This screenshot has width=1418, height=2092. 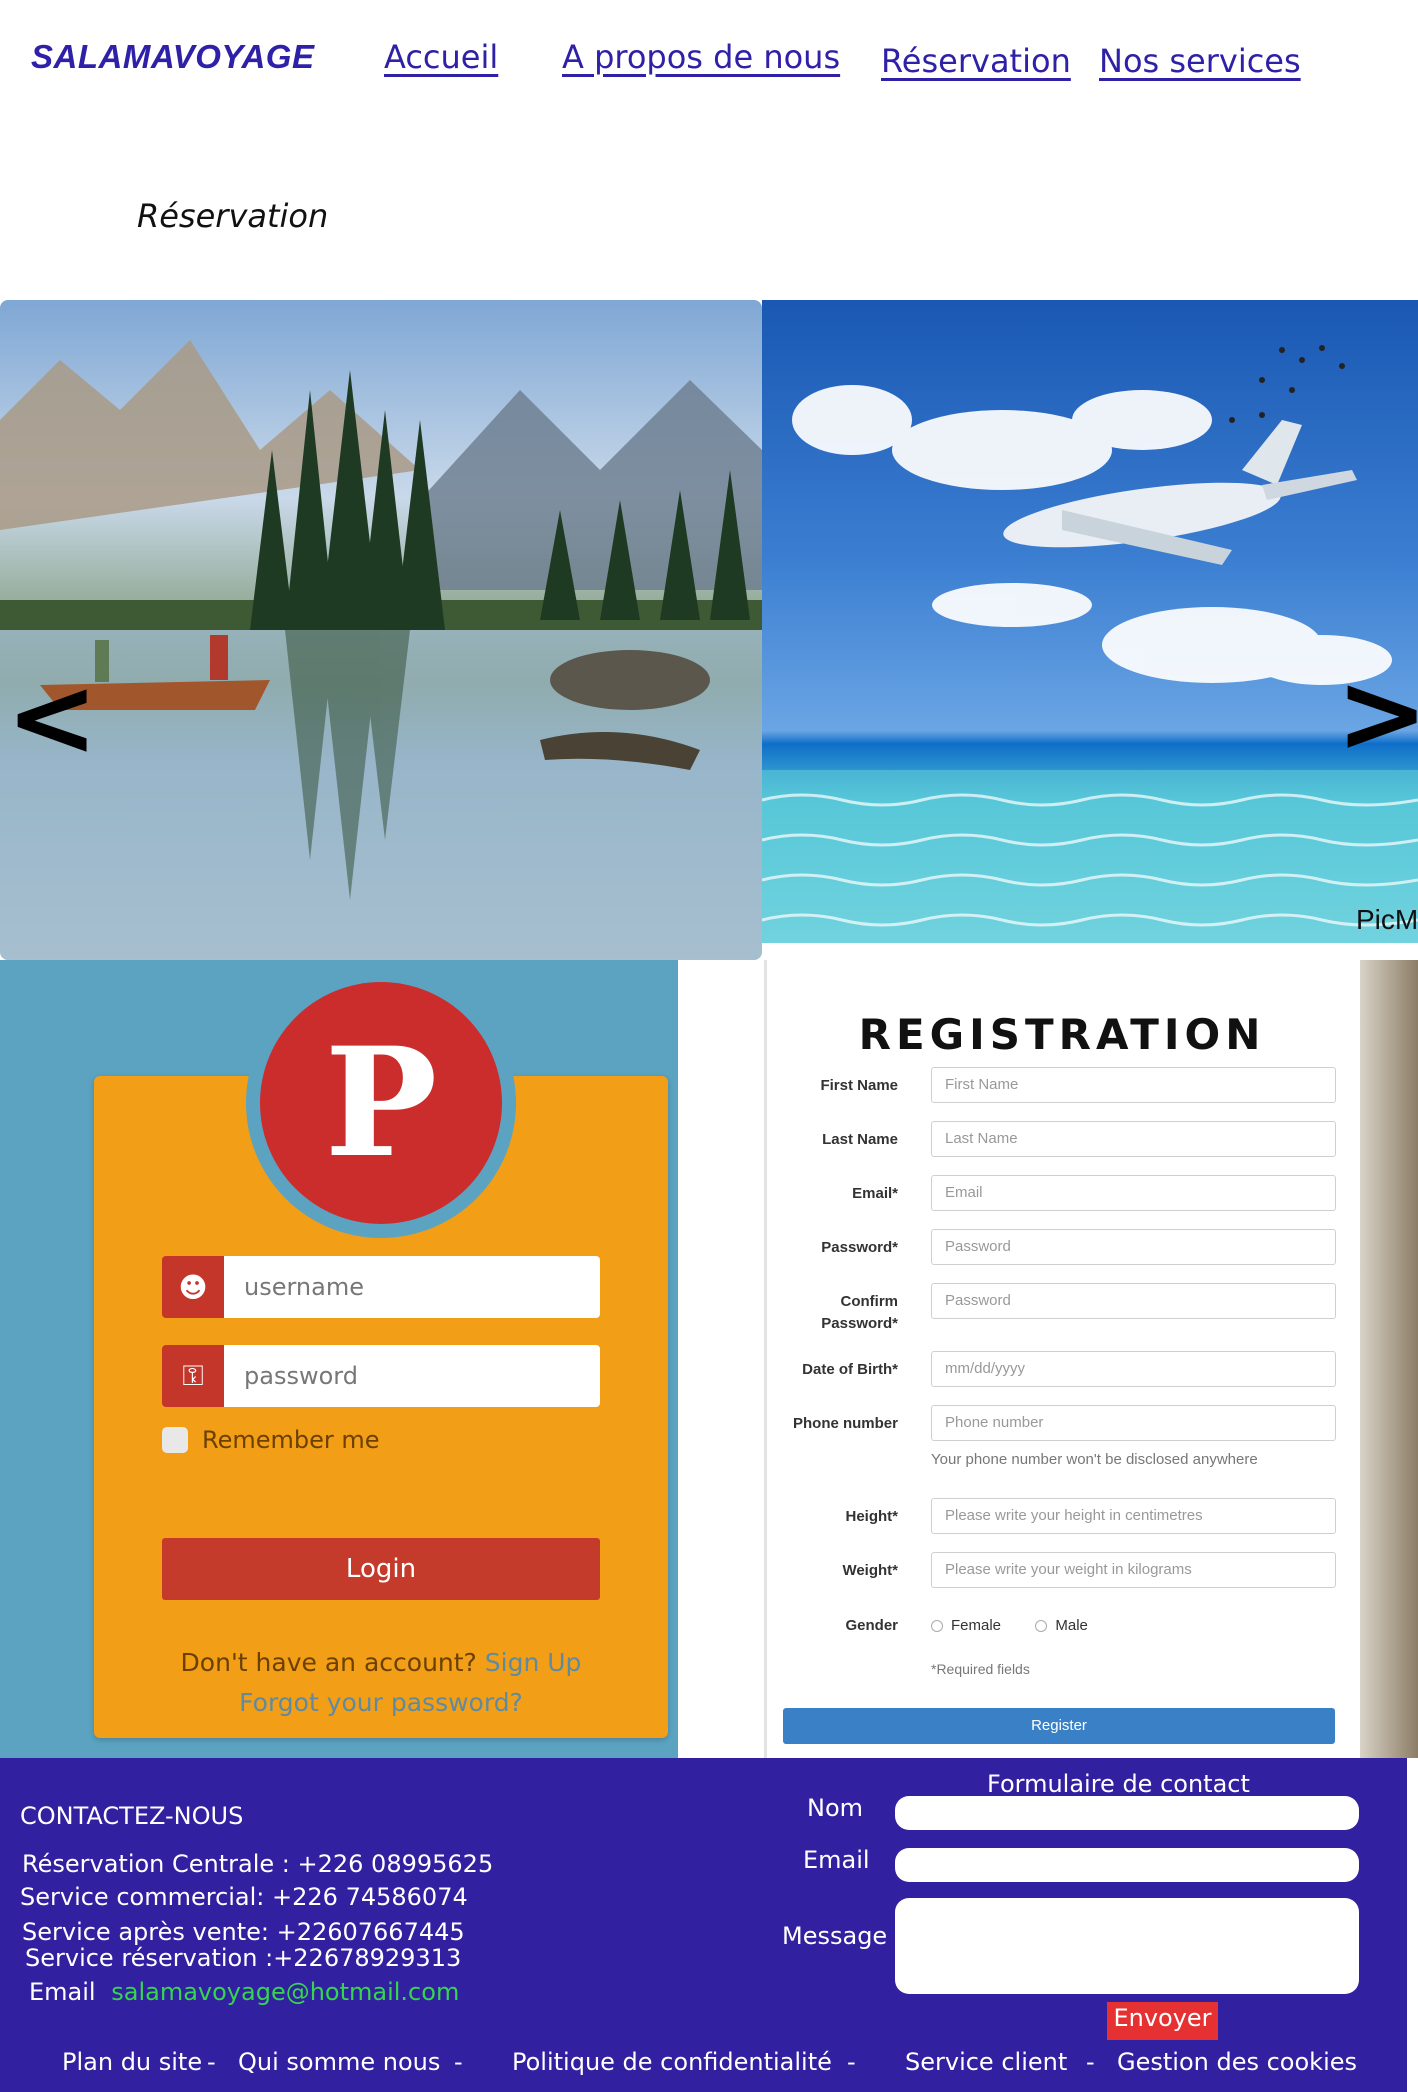 What do you see at coordinates (1090, 621) in the screenshot?
I see `airplane-image: PicM` at bounding box center [1090, 621].